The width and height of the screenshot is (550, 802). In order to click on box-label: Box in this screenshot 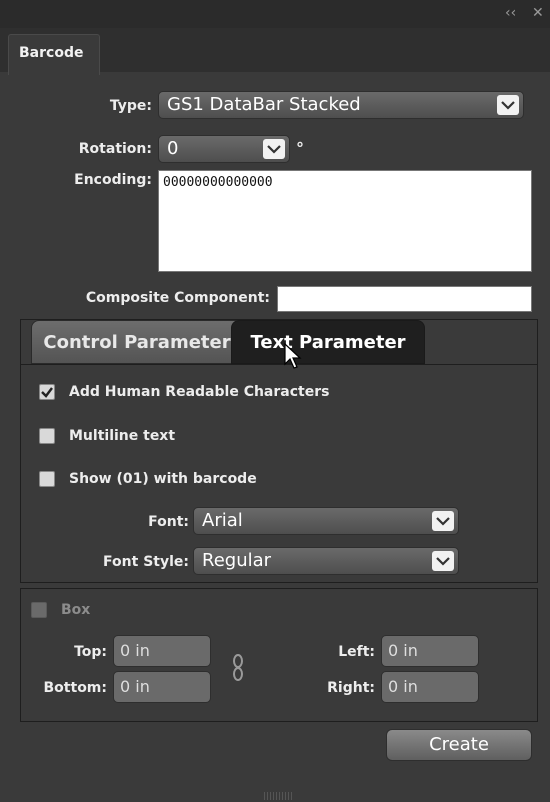, I will do `click(76, 610)`.